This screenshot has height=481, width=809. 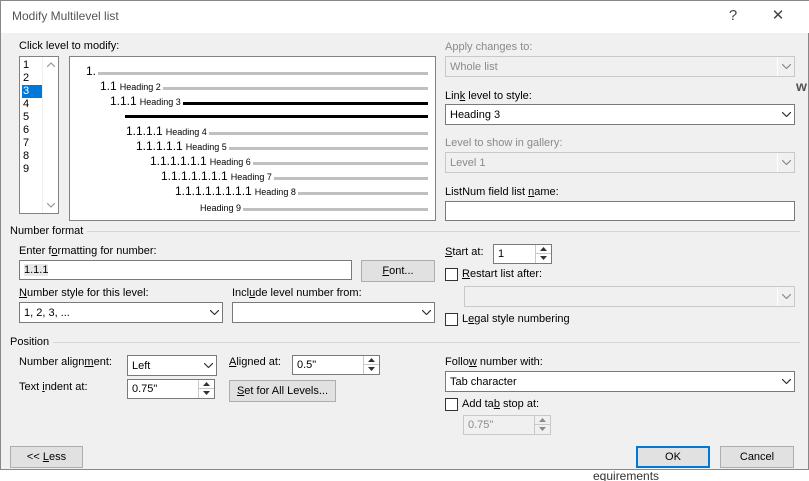 I want to click on level-item: 5, so click(x=32, y=117).